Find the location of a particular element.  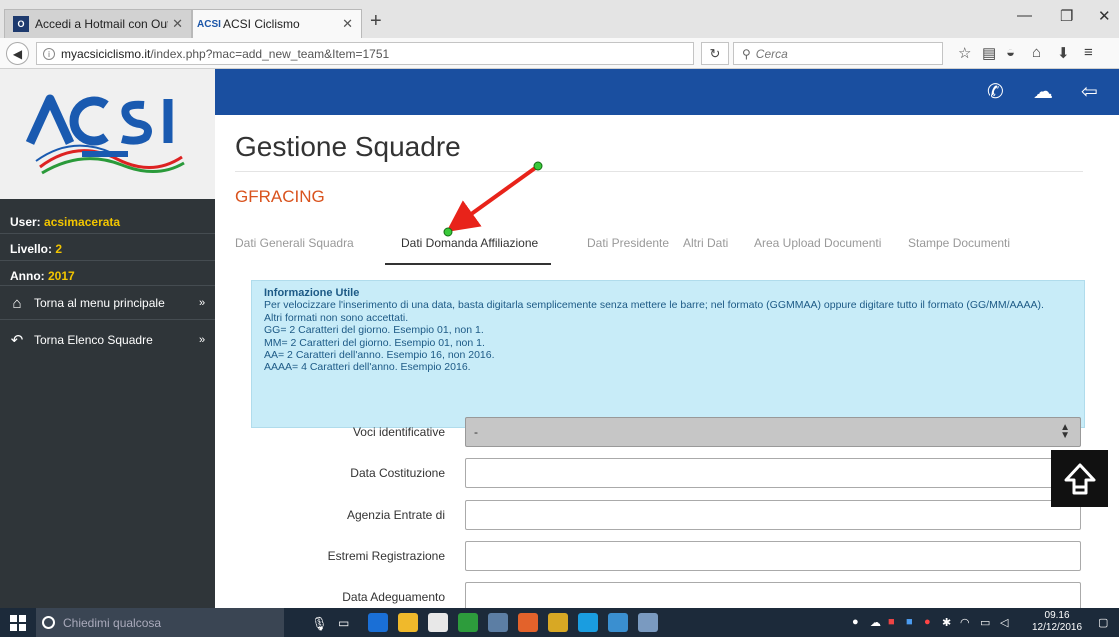

year-value: 2017 is located at coordinates (61, 276).